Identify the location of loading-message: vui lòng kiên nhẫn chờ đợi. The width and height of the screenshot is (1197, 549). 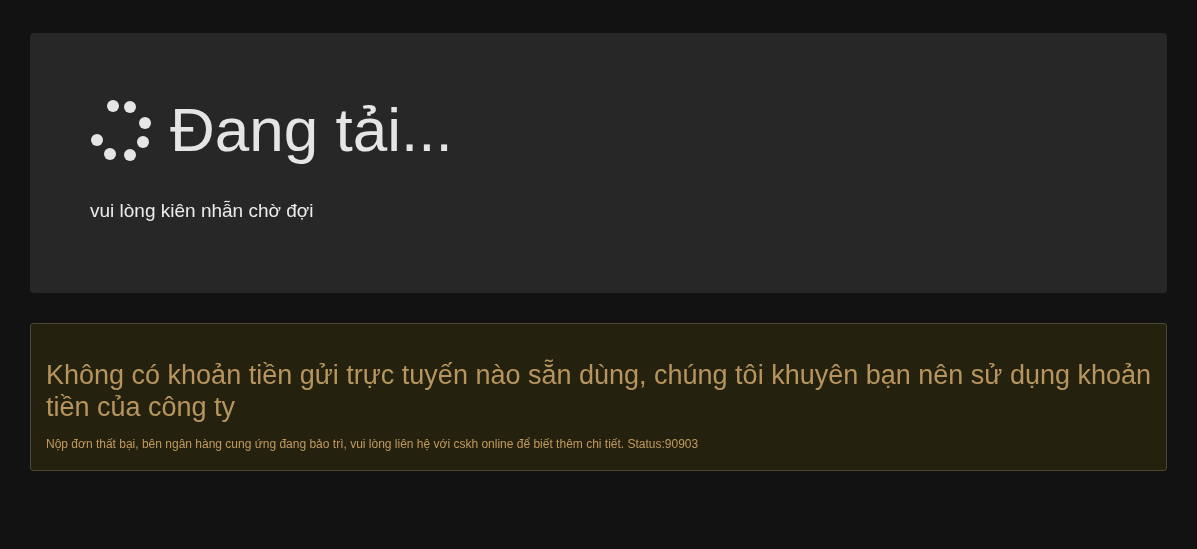
(202, 211).